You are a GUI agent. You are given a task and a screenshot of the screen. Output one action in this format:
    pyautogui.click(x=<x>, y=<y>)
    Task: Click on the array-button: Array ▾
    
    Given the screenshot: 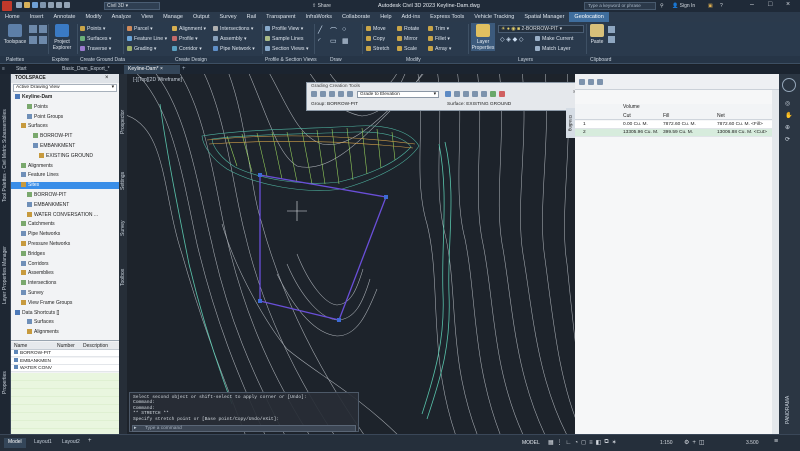 What is the action you would take?
    pyautogui.click(x=439, y=49)
    